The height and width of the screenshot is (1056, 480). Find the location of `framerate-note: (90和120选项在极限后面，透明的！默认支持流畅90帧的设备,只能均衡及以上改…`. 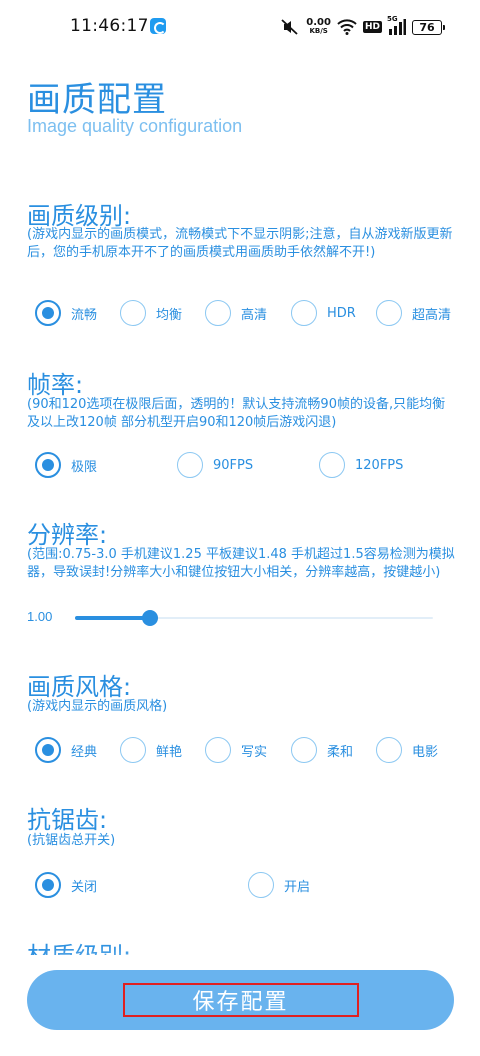

framerate-note: (90和120选项在极限后面，透明的！默认支持流畅90帧的设备,只能均衡及以上改… is located at coordinates (236, 413).